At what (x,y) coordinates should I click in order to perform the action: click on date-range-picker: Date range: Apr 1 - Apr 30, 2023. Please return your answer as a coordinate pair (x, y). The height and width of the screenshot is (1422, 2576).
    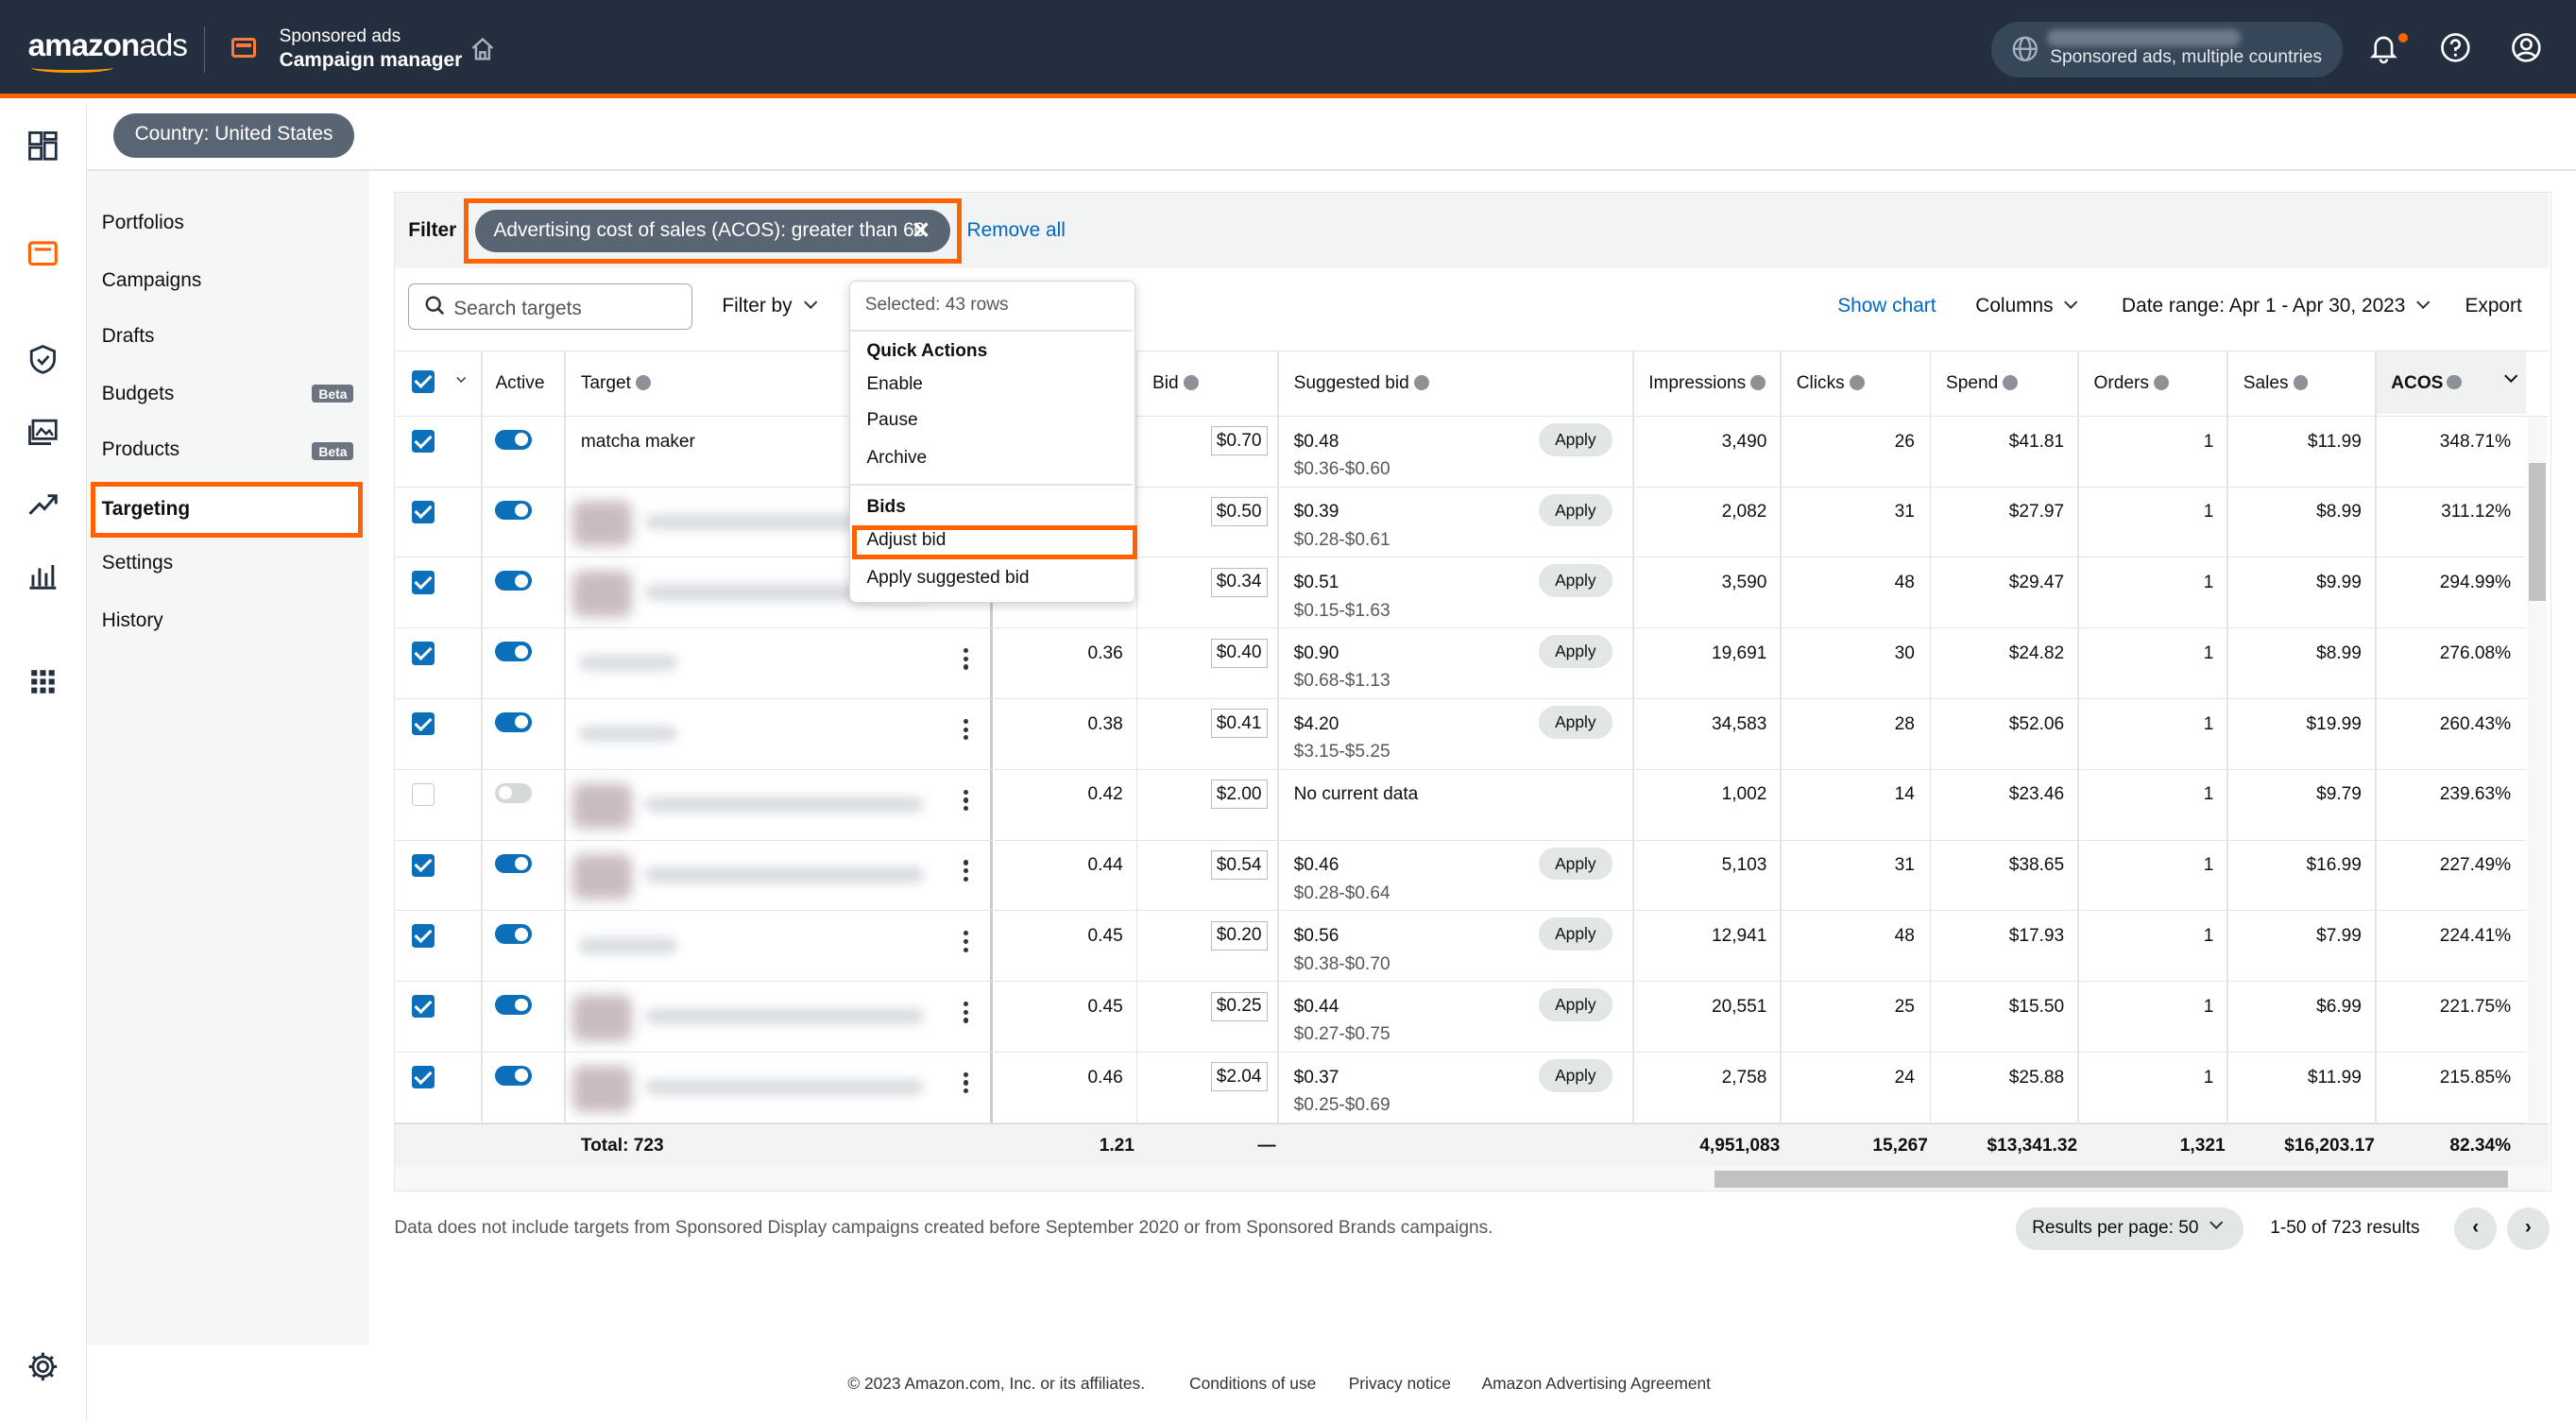
    Looking at the image, I should click on (2277, 306).